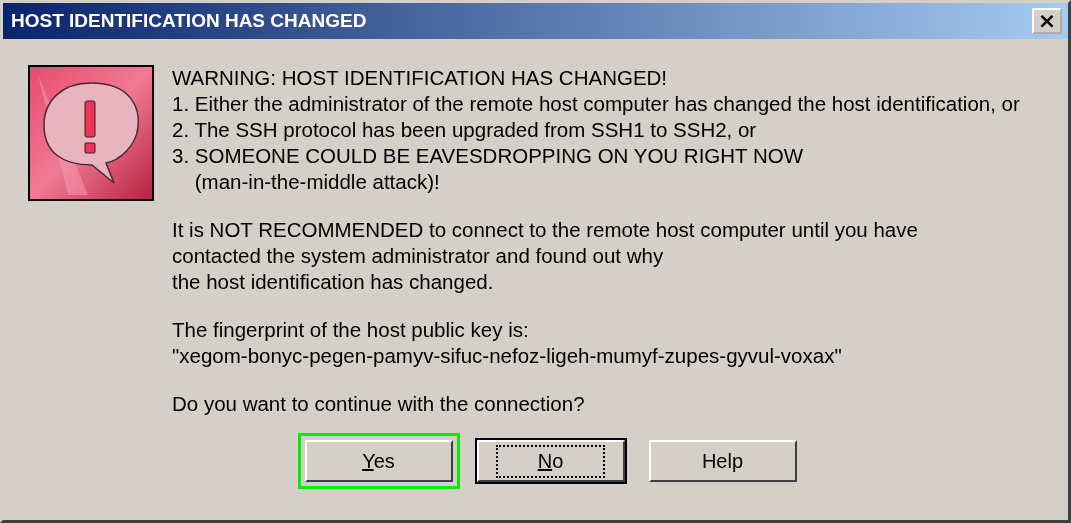  Describe the element at coordinates (545, 256) in the screenshot. I see `message-paragraph: It is NOT RECOMMENDED to connect to the remote host computer until you have contacted the system administrator and found out why the host identification has changed.` at that location.